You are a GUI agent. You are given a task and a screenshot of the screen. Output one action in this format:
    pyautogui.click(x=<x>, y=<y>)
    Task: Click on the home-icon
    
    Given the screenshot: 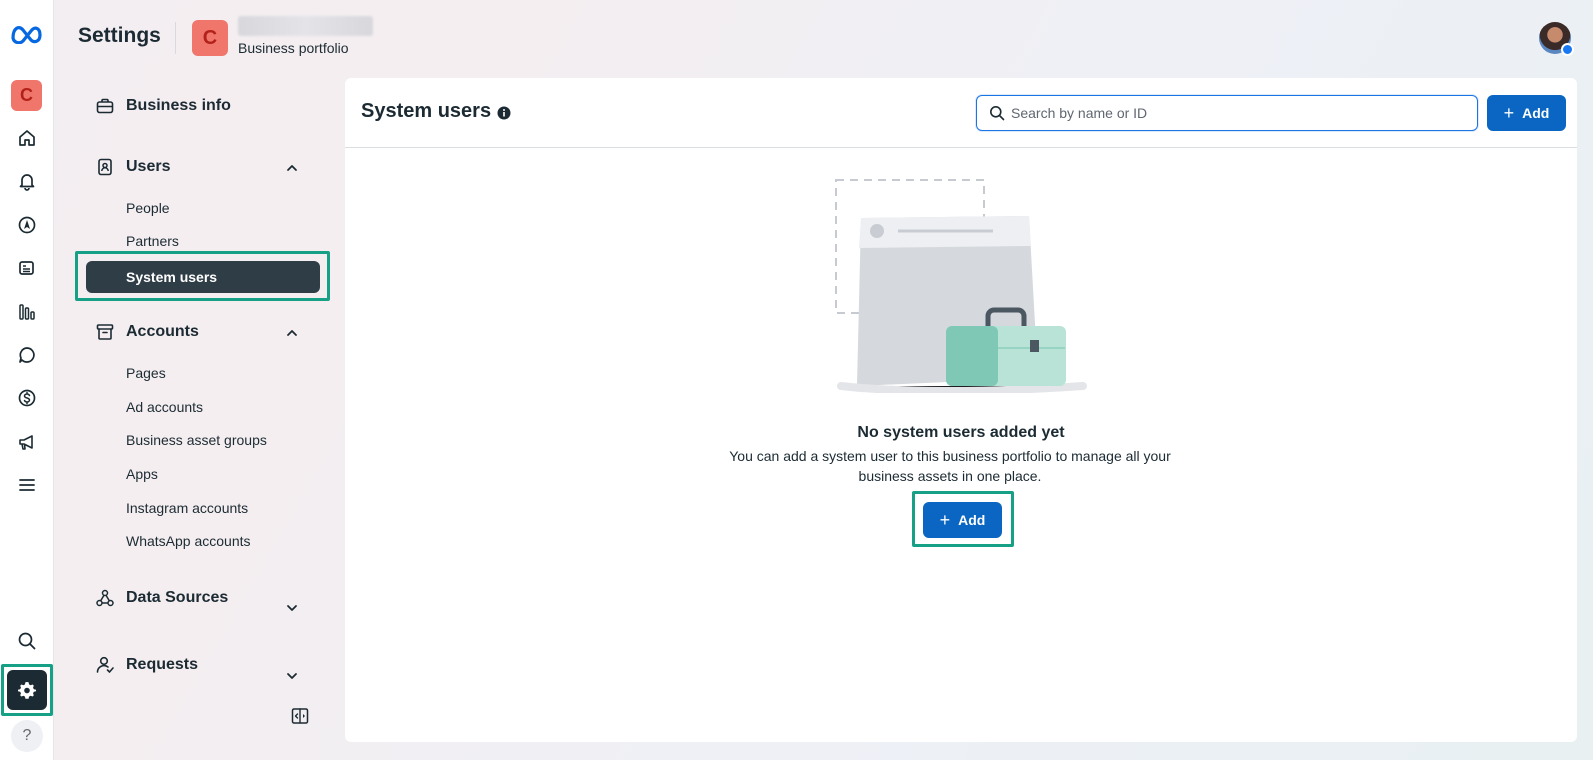 What is the action you would take?
    pyautogui.click(x=27, y=138)
    